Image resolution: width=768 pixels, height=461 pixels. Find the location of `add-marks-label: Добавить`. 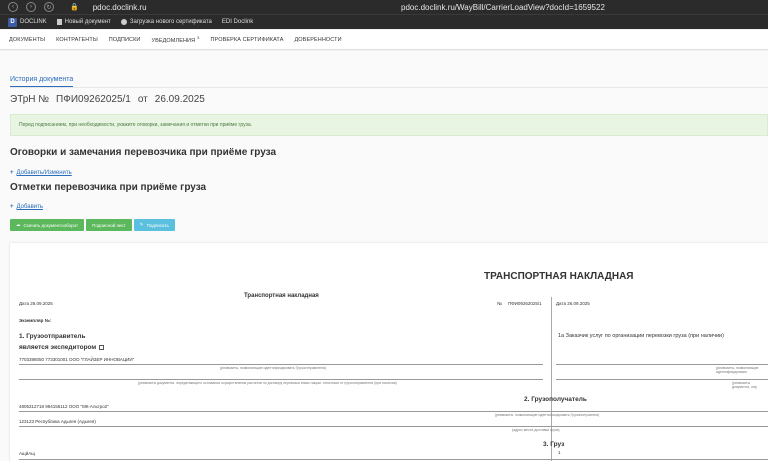

add-marks-label: Добавить is located at coordinates (30, 207).